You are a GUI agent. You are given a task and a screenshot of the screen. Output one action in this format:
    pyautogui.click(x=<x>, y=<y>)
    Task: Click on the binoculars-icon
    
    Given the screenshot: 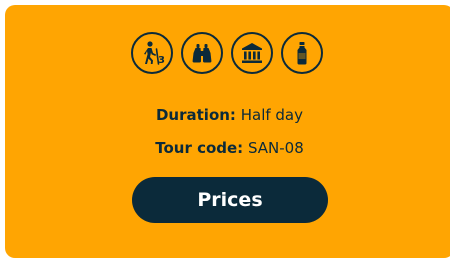 What is the action you would take?
    pyautogui.click(x=202, y=53)
    